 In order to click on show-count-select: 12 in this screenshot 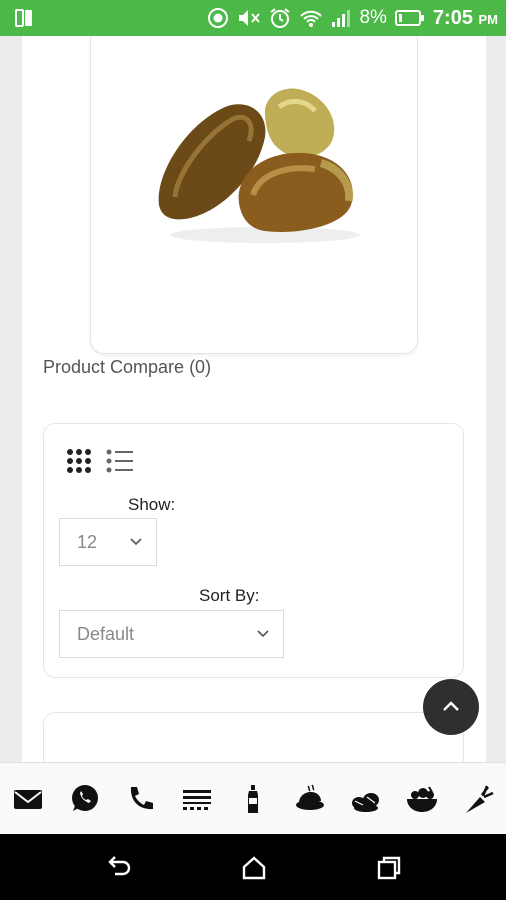, I will do `click(108, 542)`.